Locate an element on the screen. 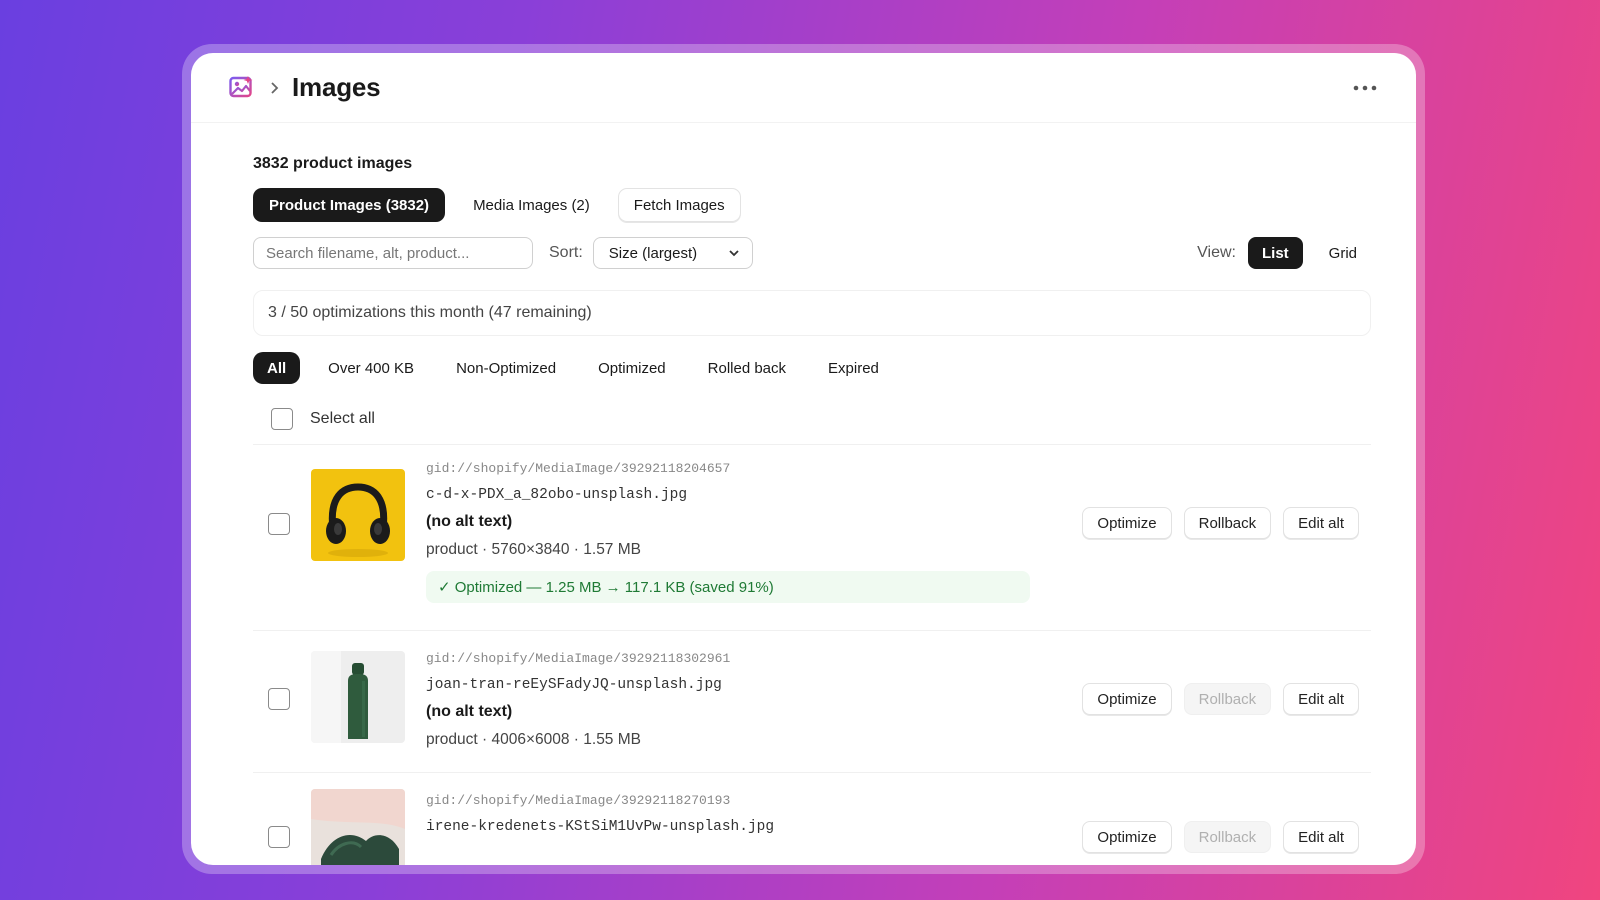 The image size is (1600, 900). filter-non-optimized: Non-Optimized is located at coordinates (506, 368).